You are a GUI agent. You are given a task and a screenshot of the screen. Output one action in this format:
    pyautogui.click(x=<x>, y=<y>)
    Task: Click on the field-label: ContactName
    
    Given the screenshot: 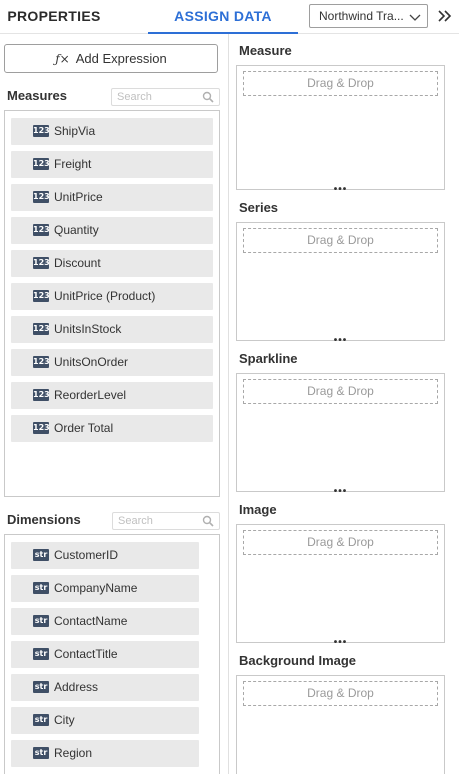 What is the action you would take?
    pyautogui.click(x=91, y=621)
    